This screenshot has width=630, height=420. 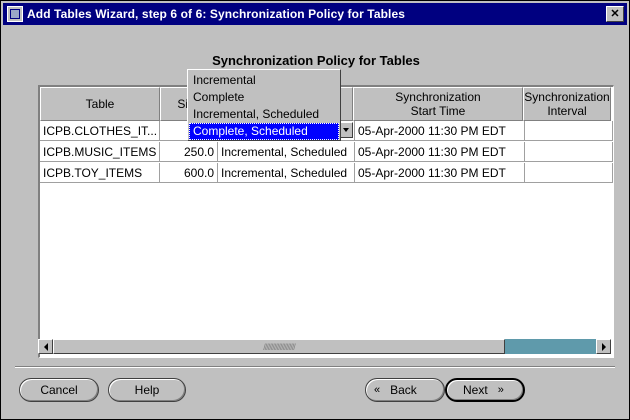 I want to click on chevron-left-icon: «, so click(x=377, y=390).